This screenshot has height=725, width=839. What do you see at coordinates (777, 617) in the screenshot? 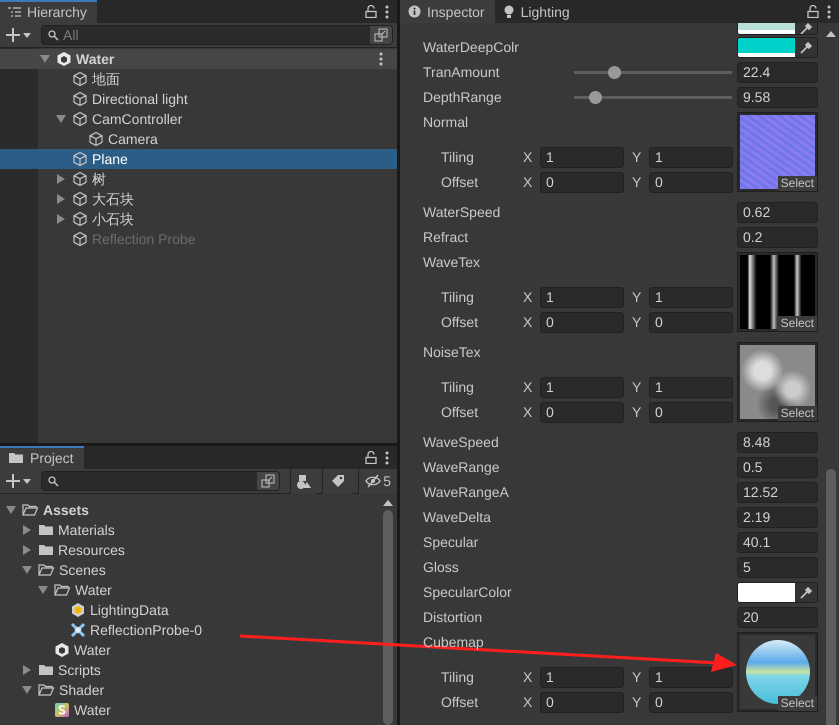
I see `number-field: 20` at bounding box center [777, 617].